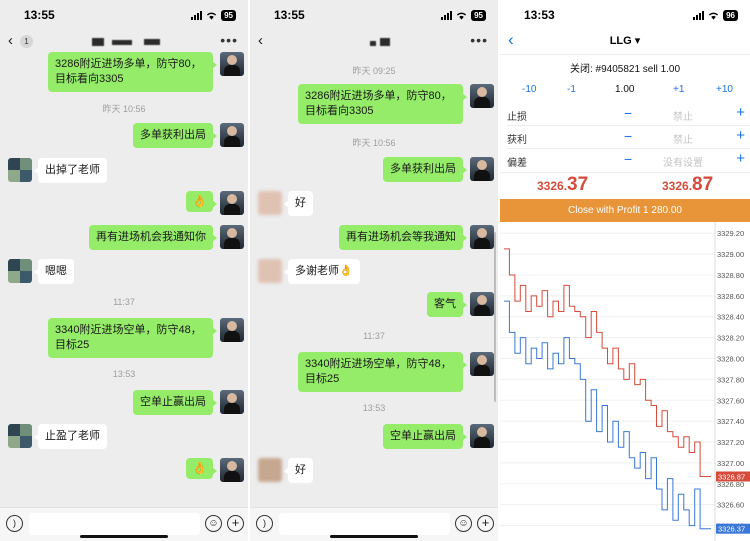  What do you see at coordinates (683, 115) in the screenshot?
I see `stop-loss-value: 禁止` at bounding box center [683, 115].